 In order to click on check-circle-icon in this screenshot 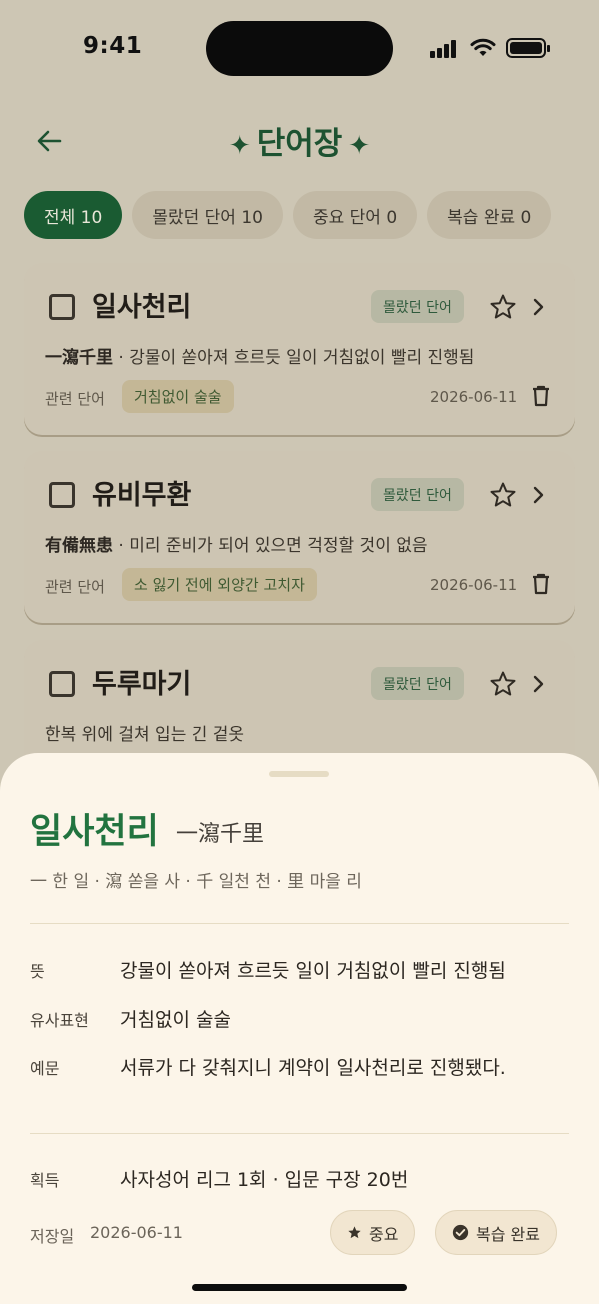, I will do `click(460, 1232)`.